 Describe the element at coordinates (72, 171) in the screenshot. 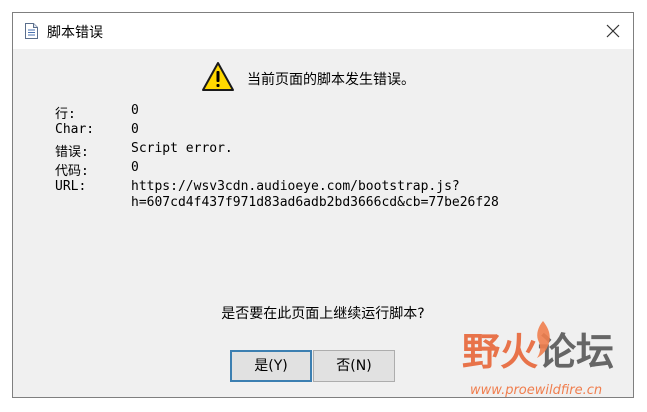

I see `code-label: 代码:` at that location.